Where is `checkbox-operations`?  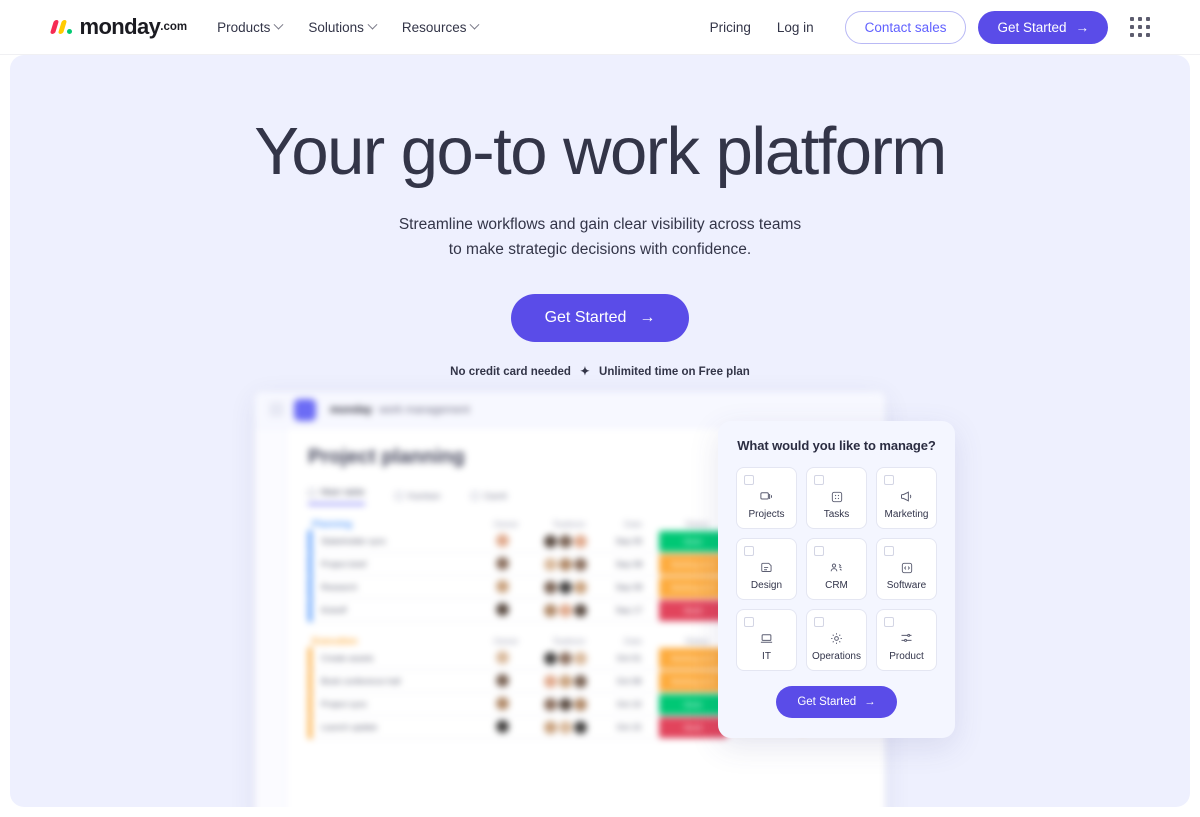 checkbox-operations is located at coordinates (819, 622).